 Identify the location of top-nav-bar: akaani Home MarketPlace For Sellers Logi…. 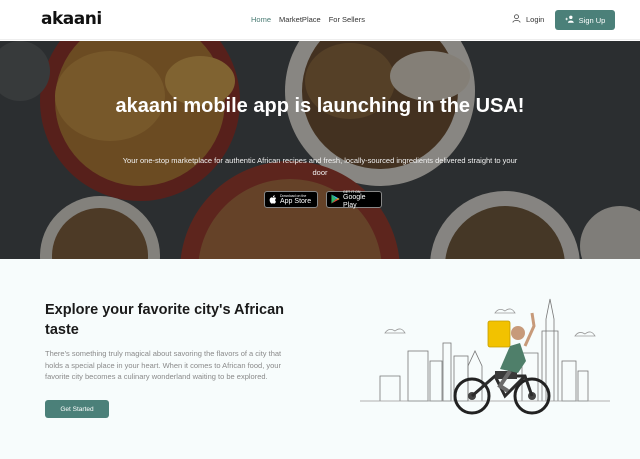
(320, 20).